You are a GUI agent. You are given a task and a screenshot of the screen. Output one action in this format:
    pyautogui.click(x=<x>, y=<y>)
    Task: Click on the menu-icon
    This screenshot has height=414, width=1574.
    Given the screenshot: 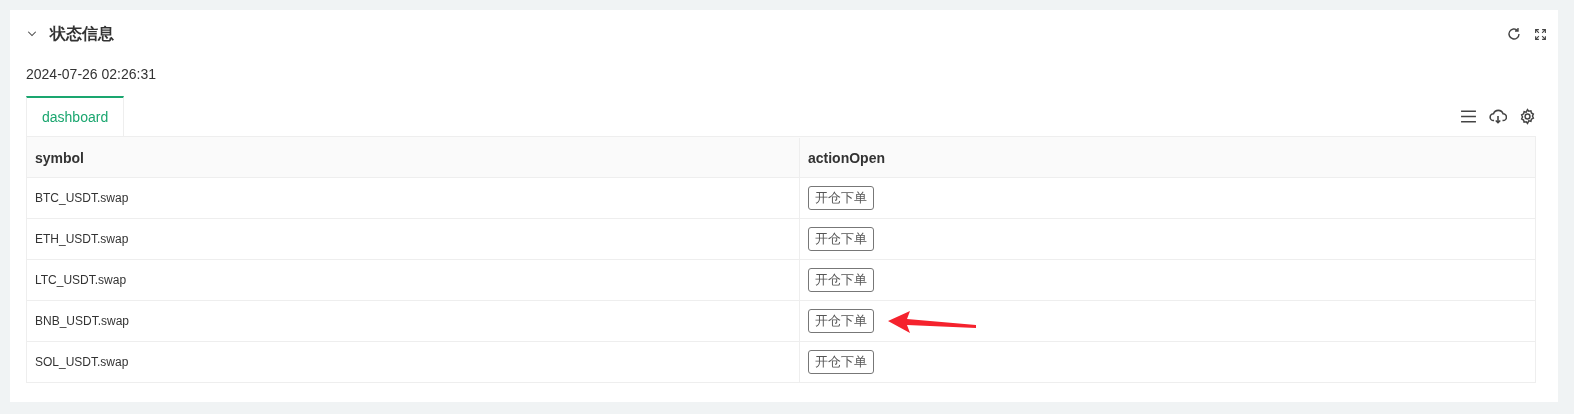 What is the action you would take?
    pyautogui.click(x=1468, y=116)
    